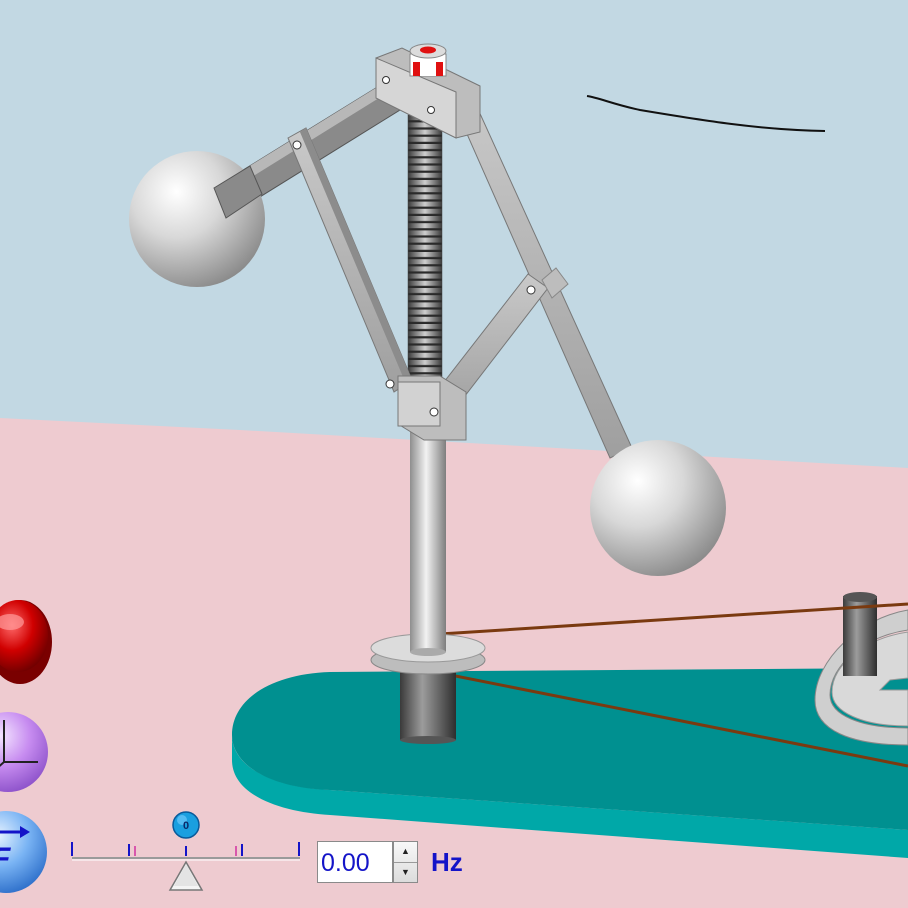 Image resolution: width=908 pixels, height=908 pixels. I want to click on top-nut, so click(428, 60).